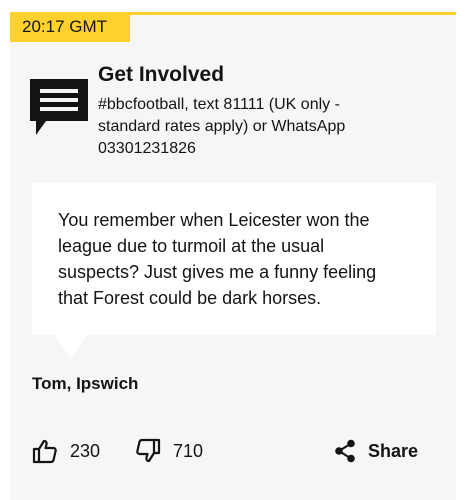 This screenshot has height=500, width=466. I want to click on thumbs-down-icon, so click(148, 450).